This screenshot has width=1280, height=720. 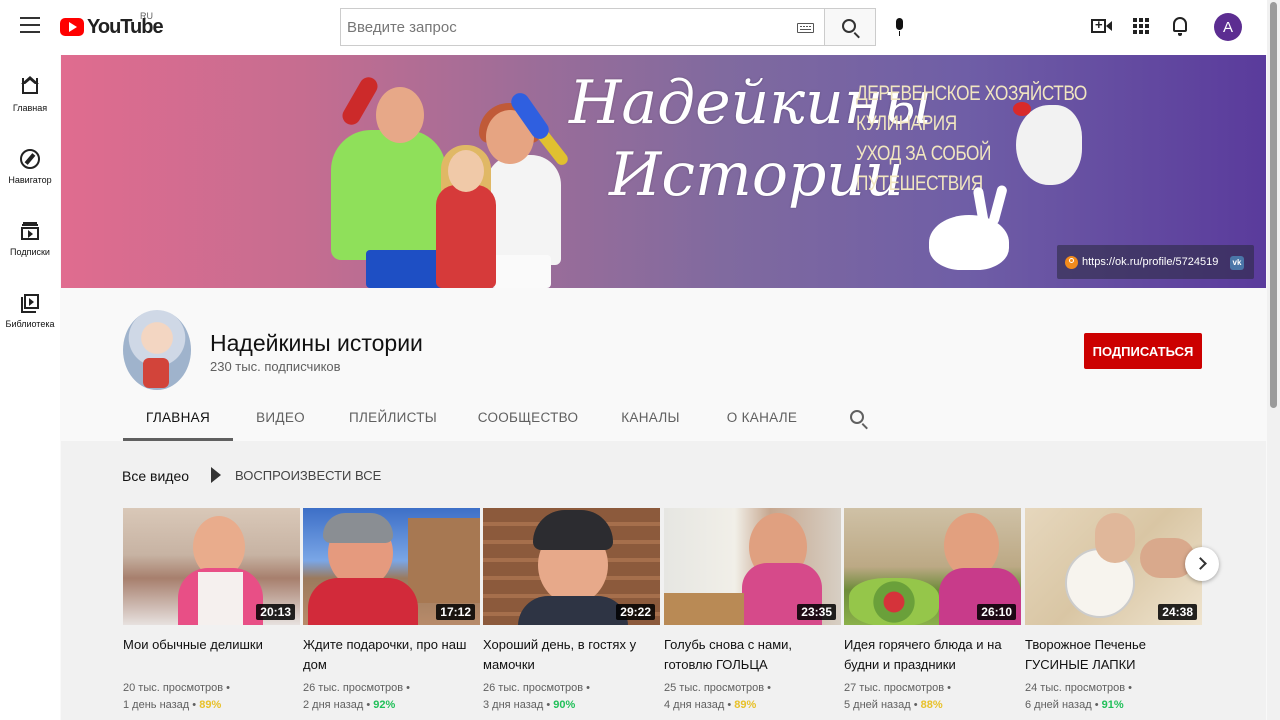 I want to click on sidebar-item-label: Библиотека, so click(x=30, y=324).